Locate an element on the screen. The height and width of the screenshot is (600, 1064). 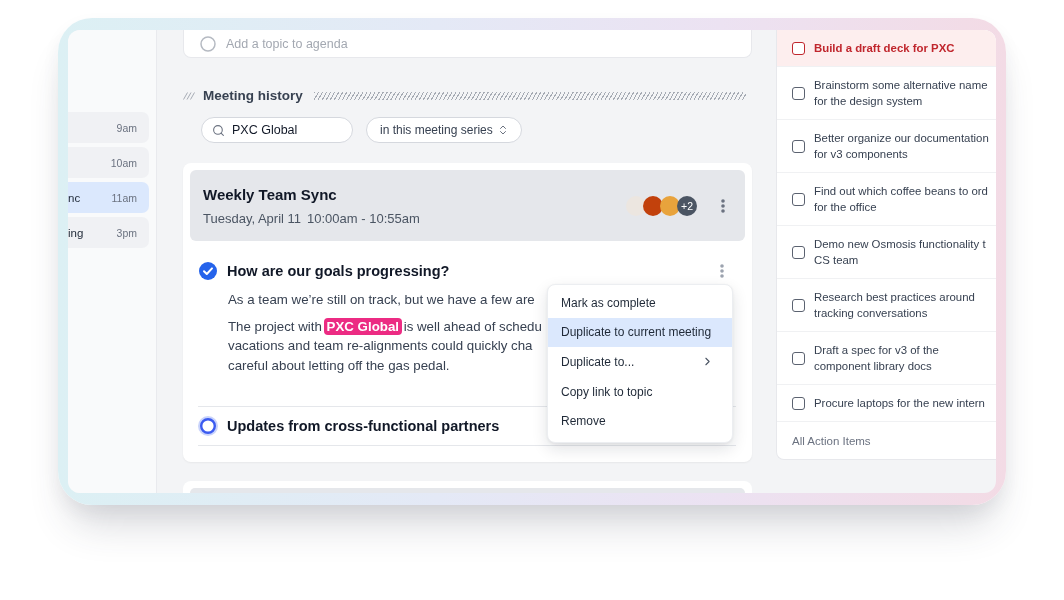
action-item-text: Draft a spec for v3 of the component library docs is located at coordinates (876, 358).